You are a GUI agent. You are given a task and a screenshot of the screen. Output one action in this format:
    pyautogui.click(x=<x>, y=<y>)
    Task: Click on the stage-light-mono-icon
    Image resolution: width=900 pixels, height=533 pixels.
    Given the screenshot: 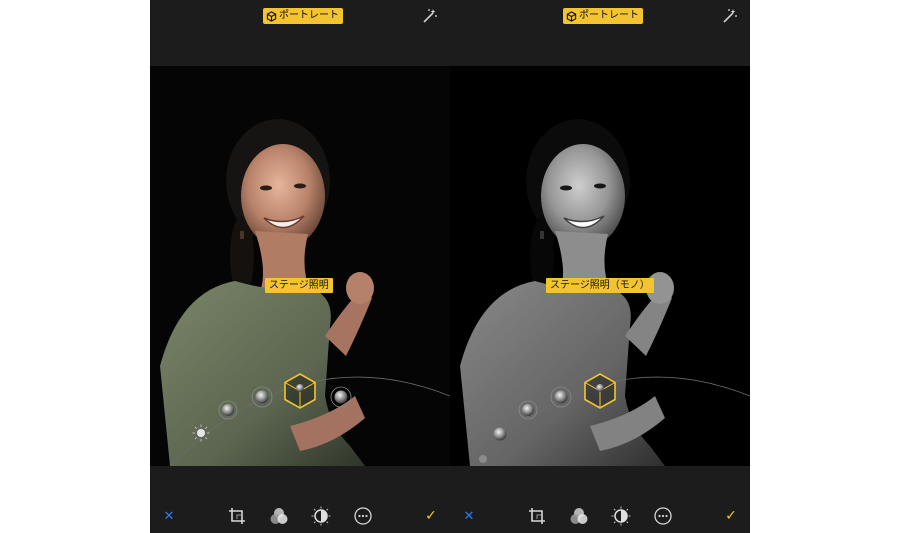 What is the action you would take?
    pyautogui.click(x=341, y=397)
    